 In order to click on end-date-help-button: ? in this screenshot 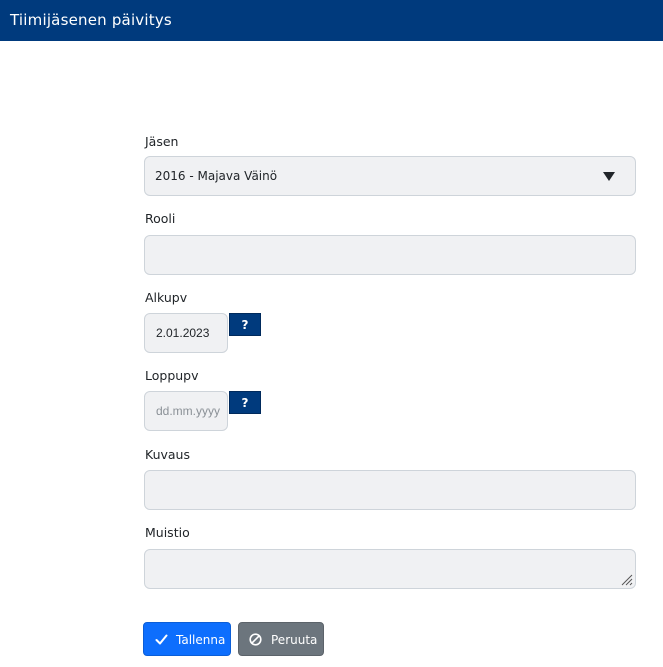, I will do `click(245, 402)`.